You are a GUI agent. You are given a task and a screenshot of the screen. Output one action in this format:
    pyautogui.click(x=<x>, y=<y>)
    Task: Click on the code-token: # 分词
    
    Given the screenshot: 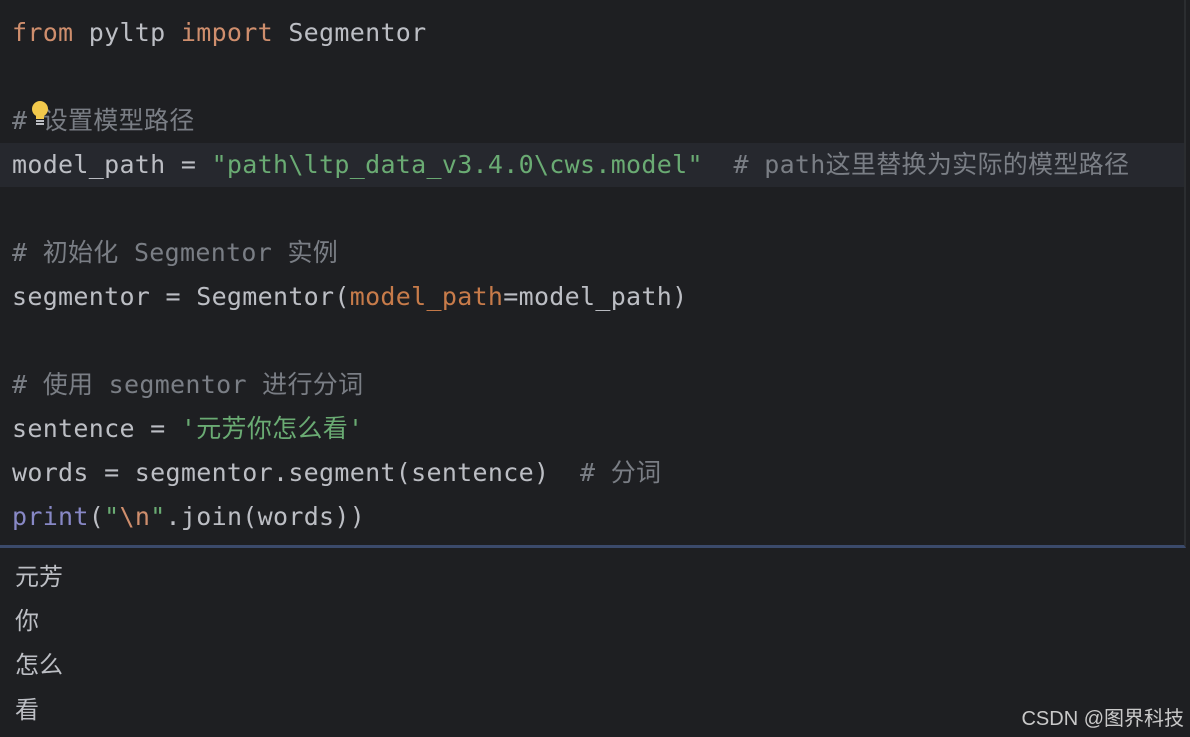 What is the action you would take?
    pyautogui.click(x=621, y=472)
    